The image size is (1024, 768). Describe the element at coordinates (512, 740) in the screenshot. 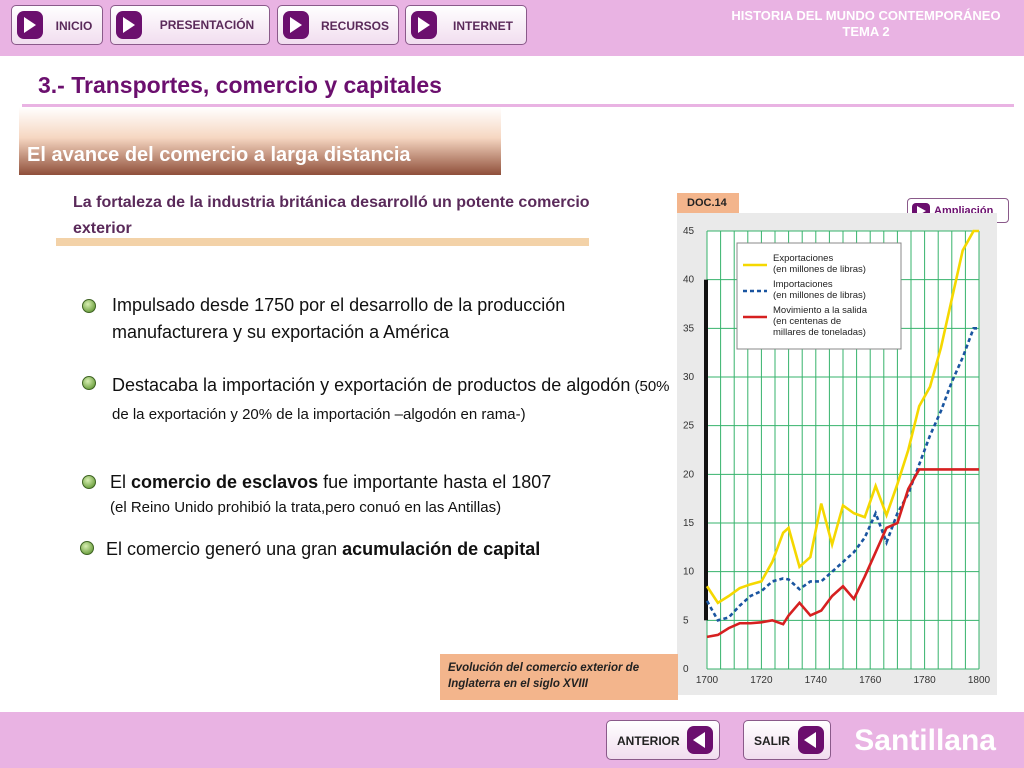

I see `bottom-navigation-bar: ANTERIOR SALIR Santillana` at that location.